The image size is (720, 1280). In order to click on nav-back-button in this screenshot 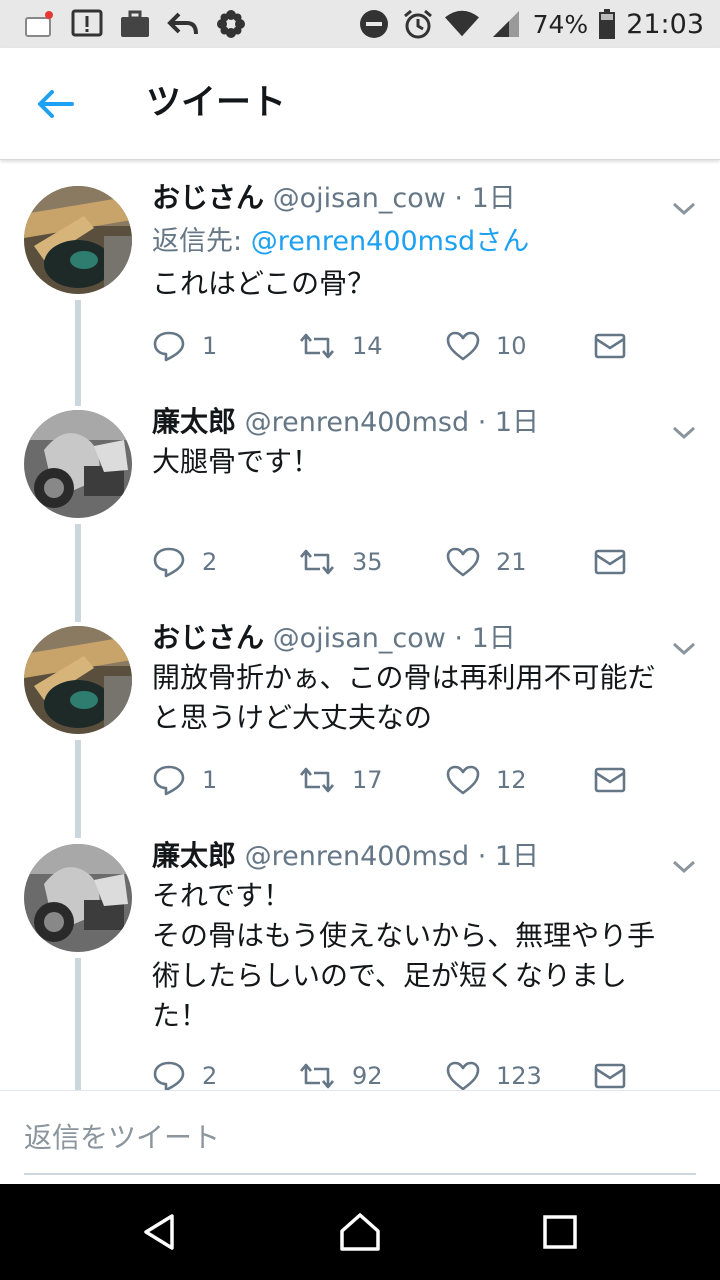, I will do `click(160, 1232)`.